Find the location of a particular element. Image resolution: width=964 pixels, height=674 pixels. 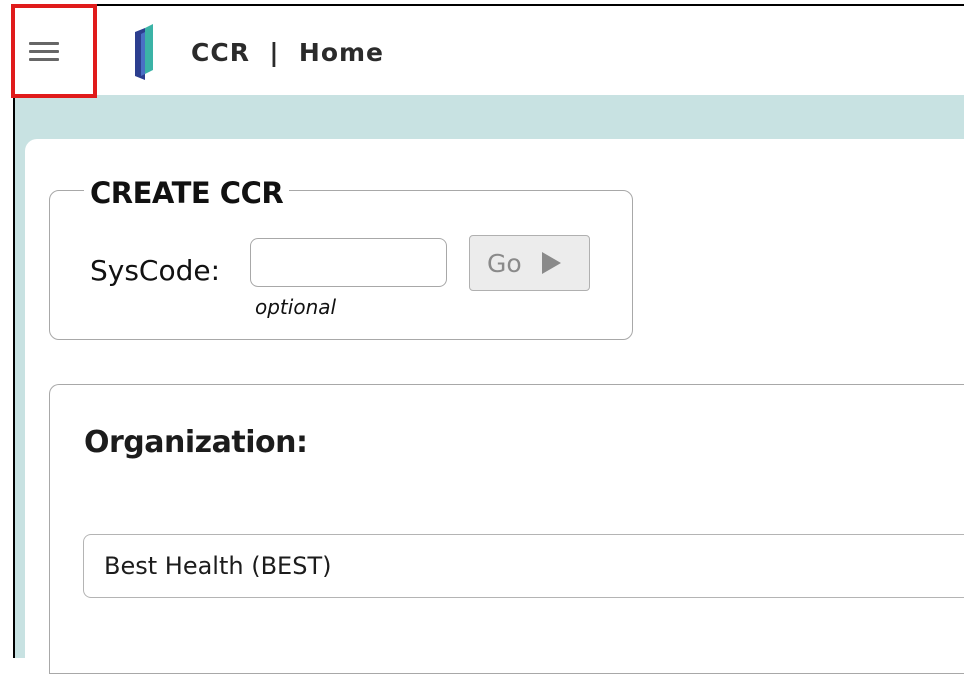

organization-select-value: Best Health (BEST) is located at coordinates (218, 566).